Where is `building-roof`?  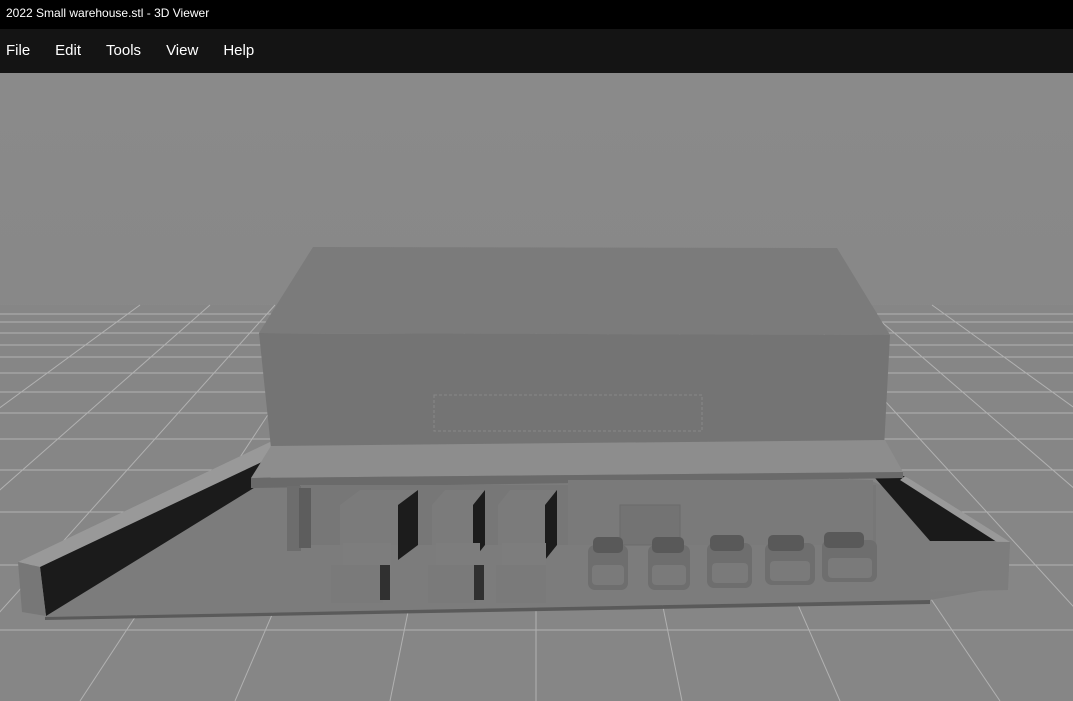
building-roof is located at coordinates (574, 291).